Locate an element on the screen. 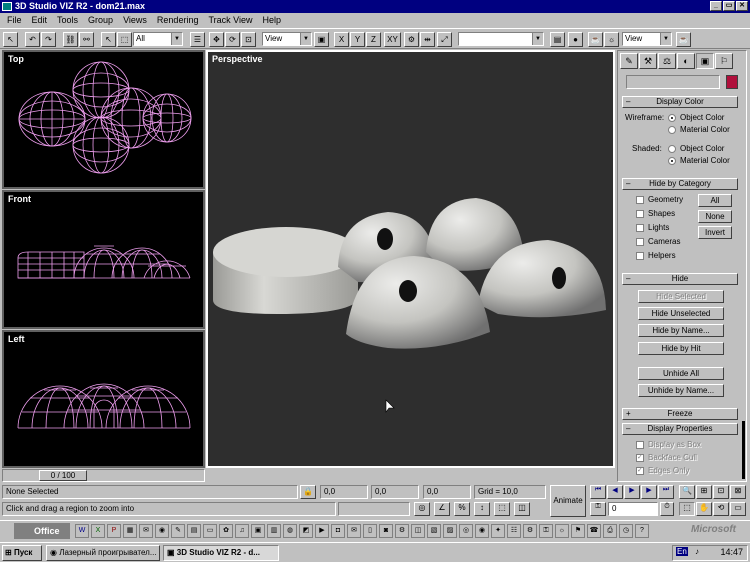 This screenshot has height=562, width=750. unlink-icon: ⚯ is located at coordinates (86, 39).